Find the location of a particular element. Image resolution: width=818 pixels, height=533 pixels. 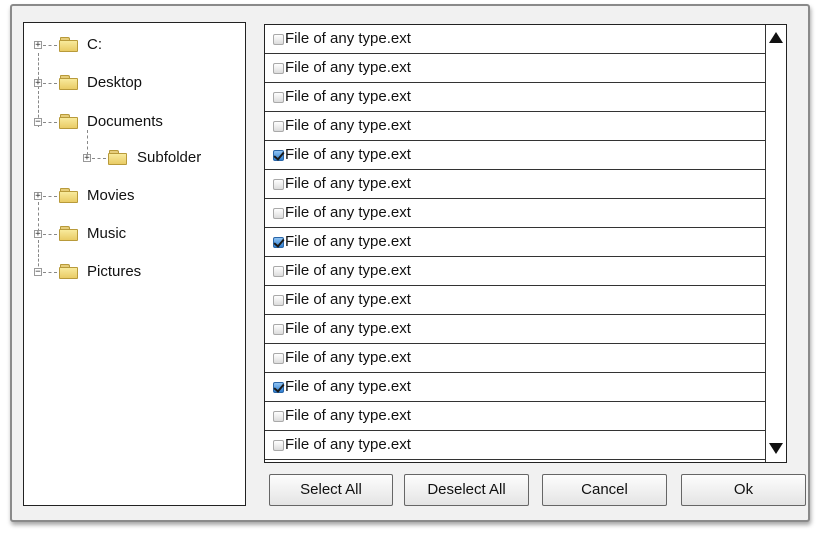

tree-item-label: C: is located at coordinates (94, 44).